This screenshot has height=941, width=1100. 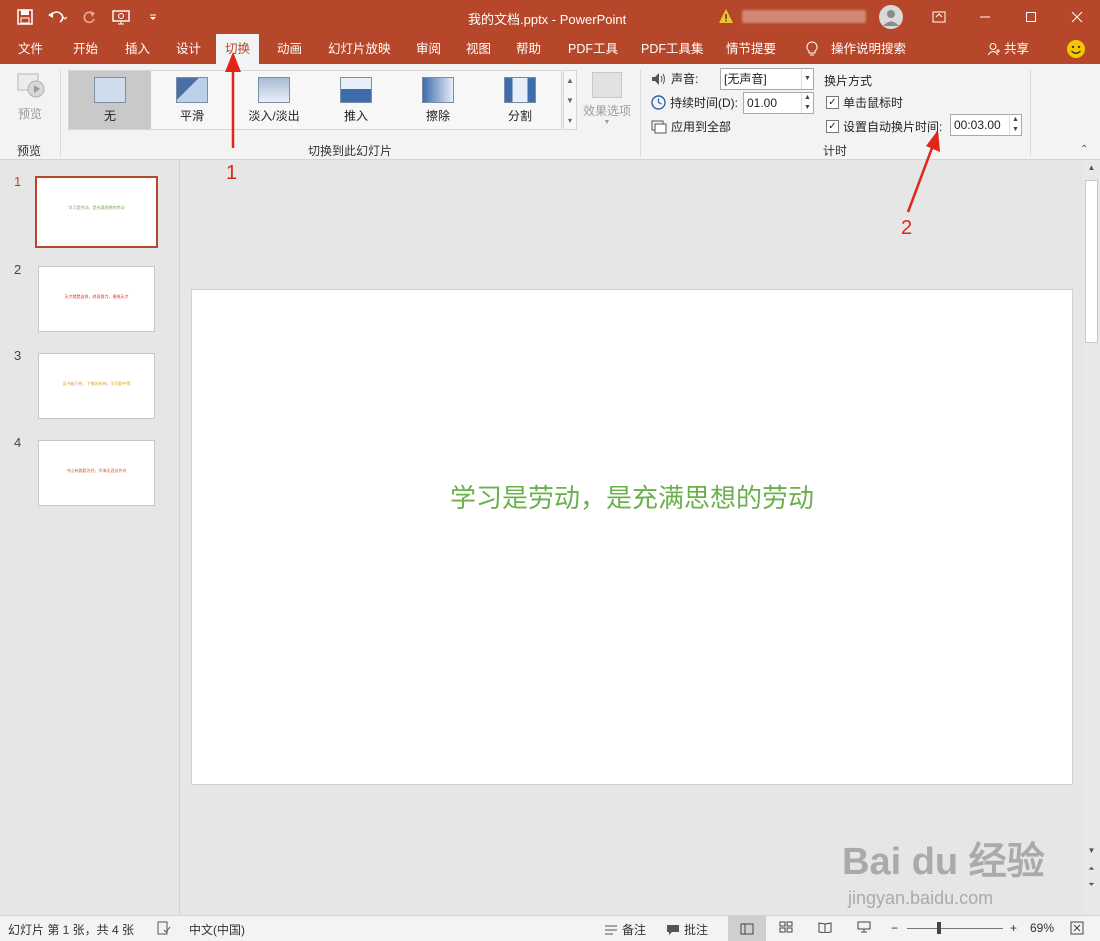 What do you see at coordinates (694, 102) in the screenshot?
I see `duration-row: 持续时间(D):` at bounding box center [694, 102].